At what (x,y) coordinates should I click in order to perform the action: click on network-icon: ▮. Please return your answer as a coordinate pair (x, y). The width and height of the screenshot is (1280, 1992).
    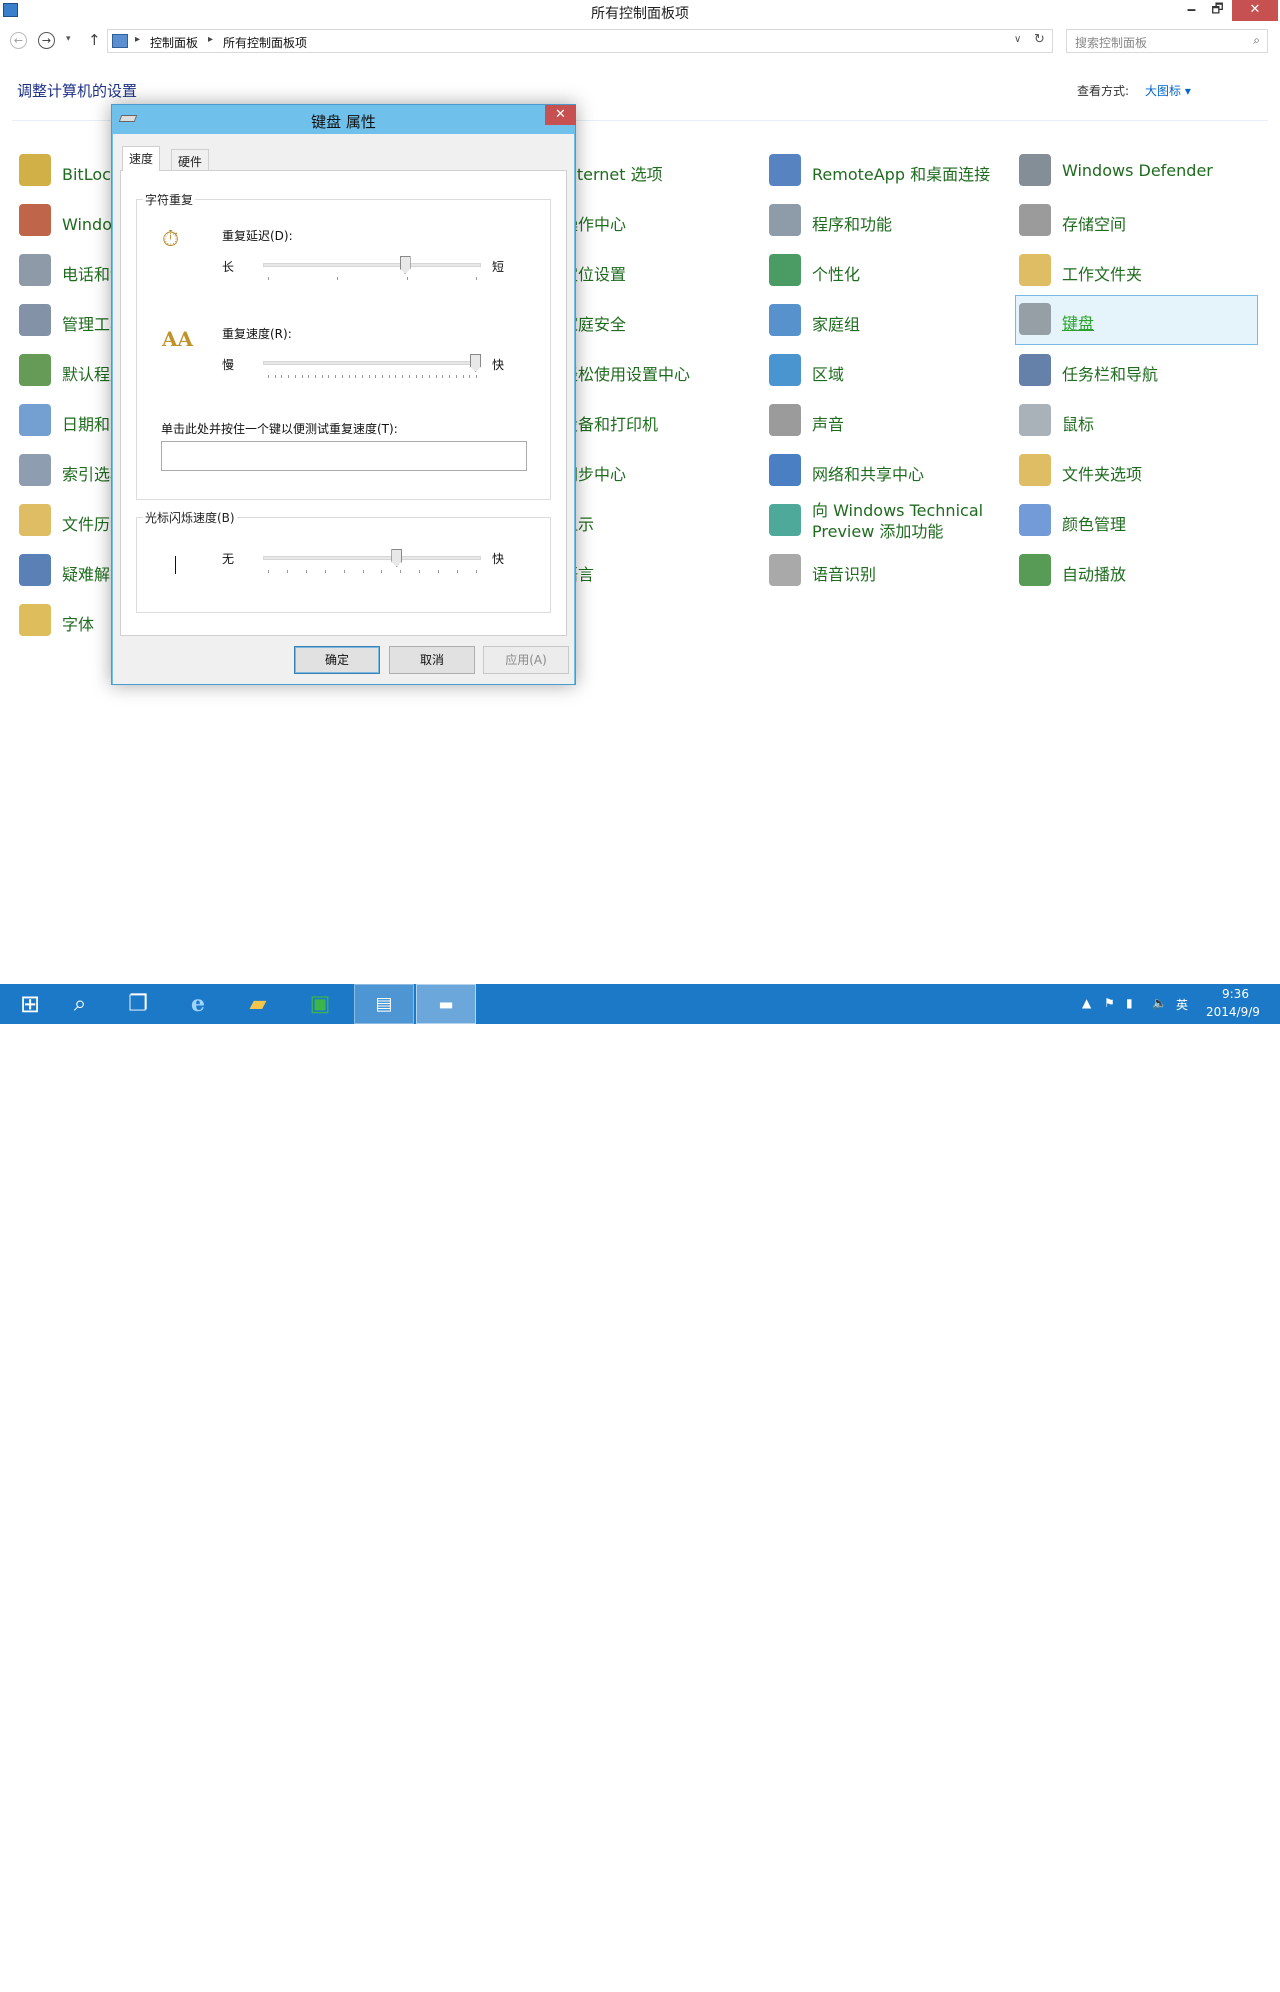
    Looking at the image, I should click on (1129, 1003).